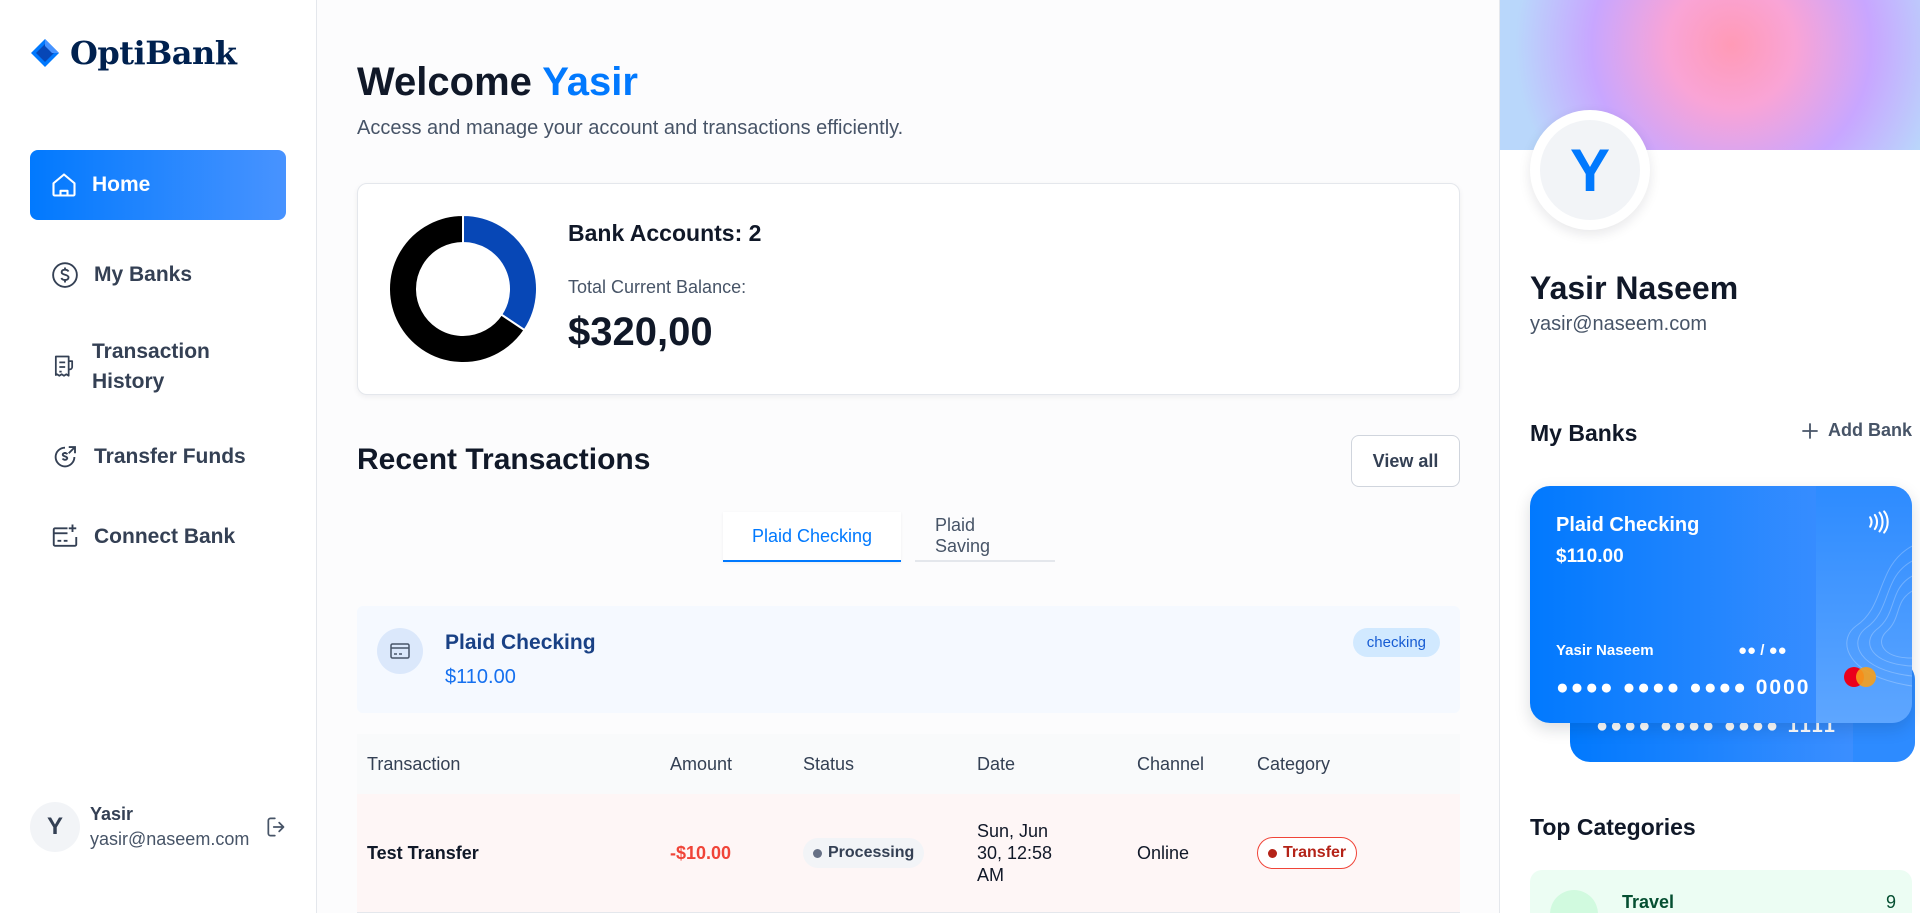 The height and width of the screenshot is (913, 1920). What do you see at coordinates (985, 537) in the screenshot?
I see `tab-plaid-saving: Plaid Saving` at bounding box center [985, 537].